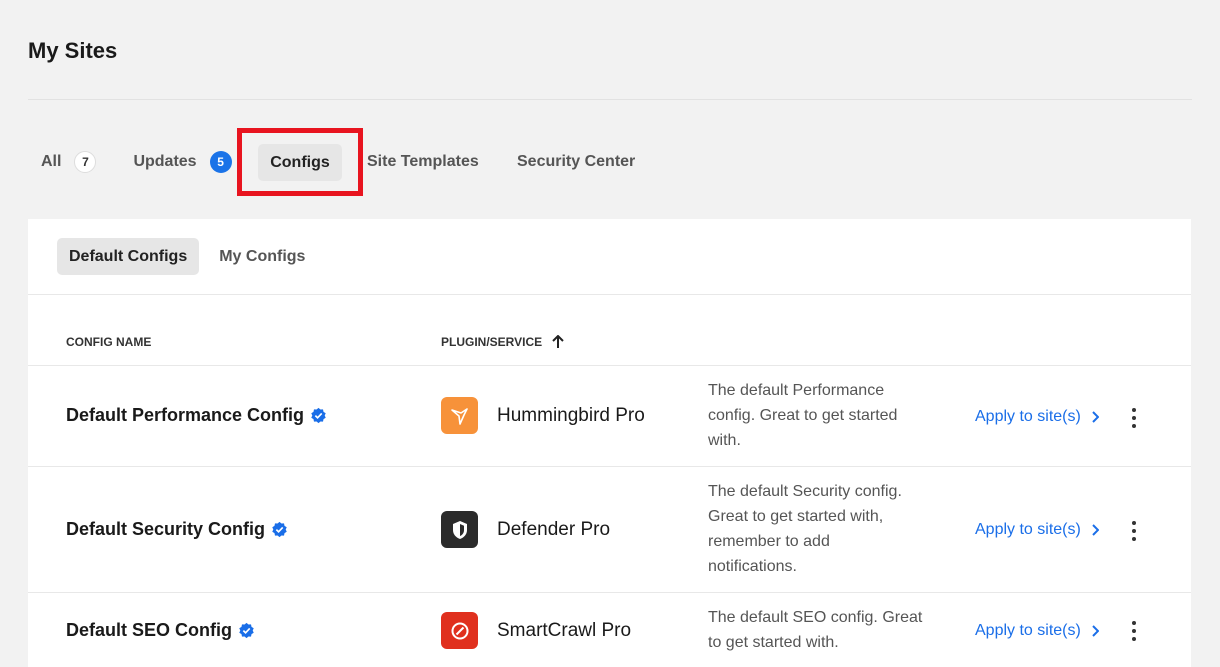  What do you see at coordinates (51, 161) in the screenshot?
I see `tab-all-label: All` at bounding box center [51, 161].